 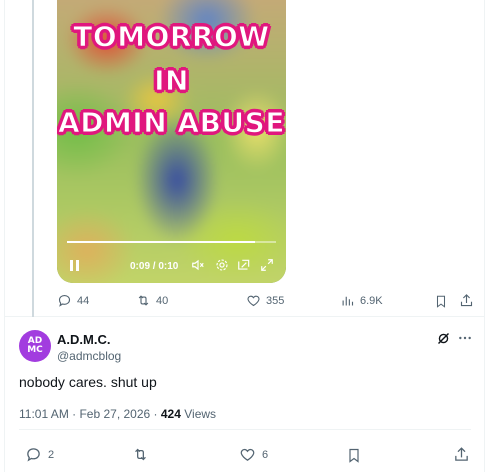 What do you see at coordinates (443, 338) in the screenshot?
I see `grok-icon` at bounding box center [443, 338].